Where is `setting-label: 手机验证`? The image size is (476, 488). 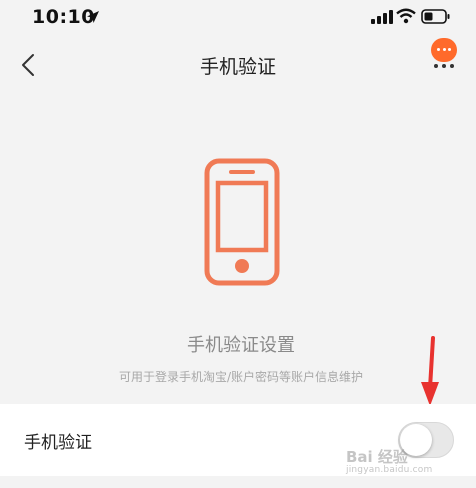 setting-label: 手机验证 is located at coordinates (58, 443).